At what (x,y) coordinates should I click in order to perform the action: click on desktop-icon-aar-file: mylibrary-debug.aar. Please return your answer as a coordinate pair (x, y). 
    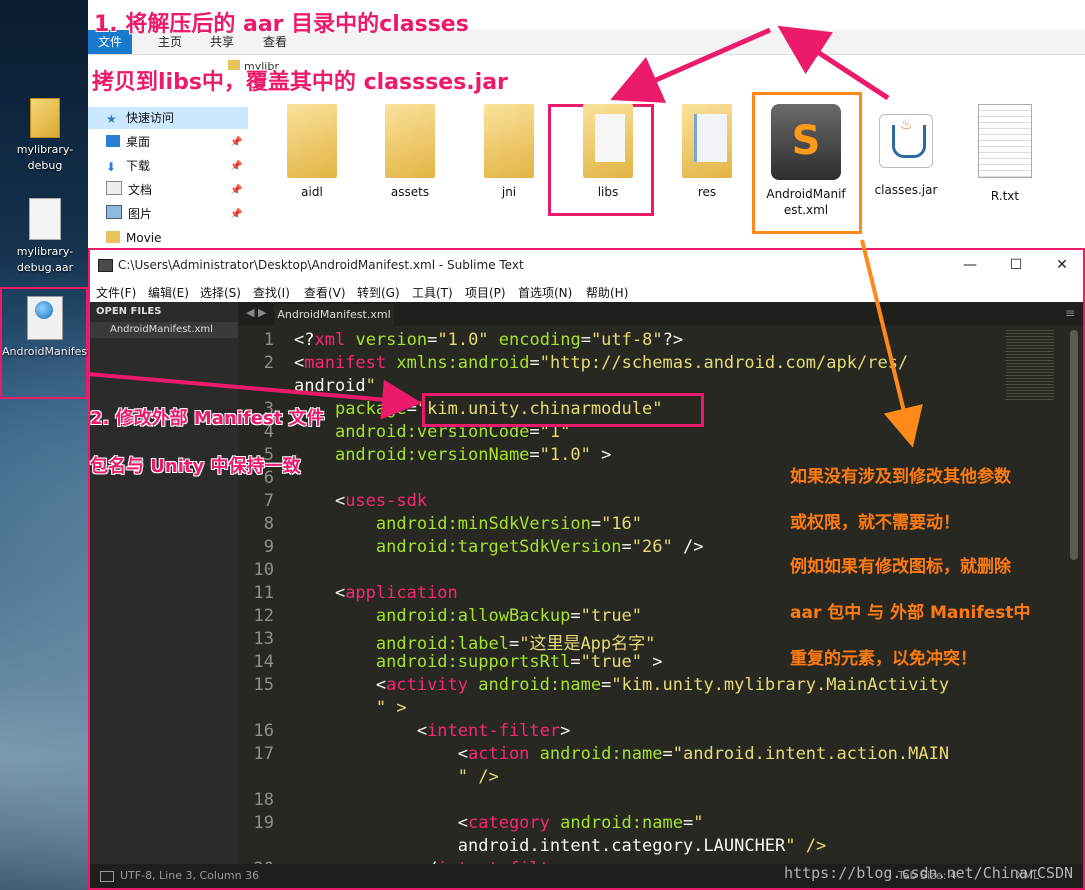
    Looking at the image, I should click on (45, 237).